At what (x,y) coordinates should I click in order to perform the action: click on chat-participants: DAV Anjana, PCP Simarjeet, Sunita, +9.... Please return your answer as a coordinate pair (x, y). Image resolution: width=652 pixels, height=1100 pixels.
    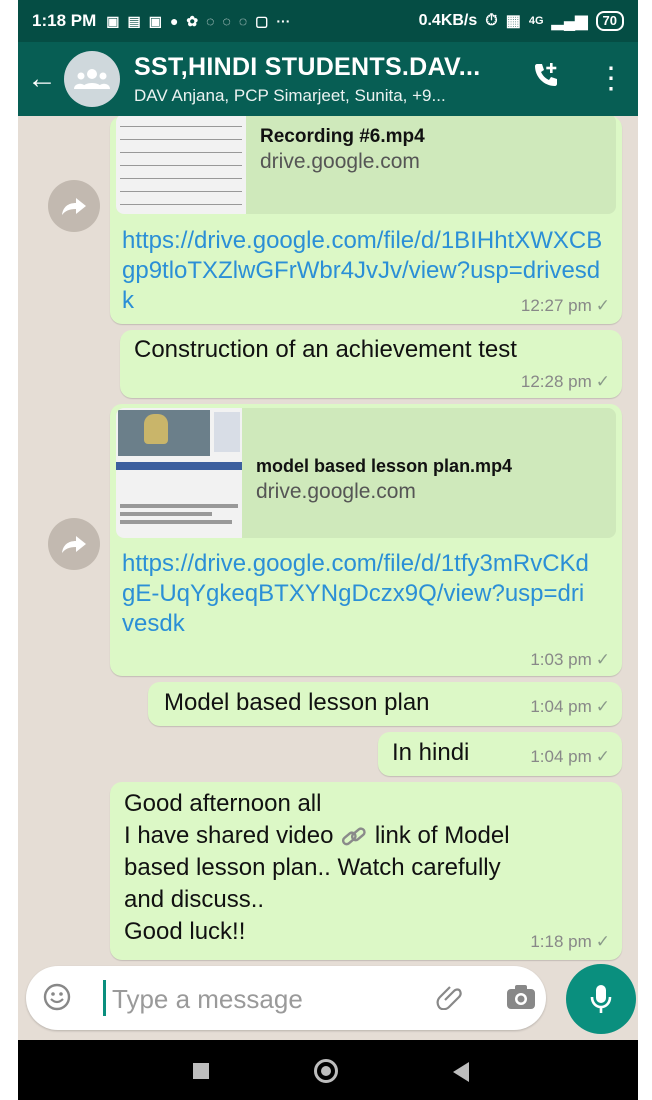
    Looking at the image, I should click on (290, 95).